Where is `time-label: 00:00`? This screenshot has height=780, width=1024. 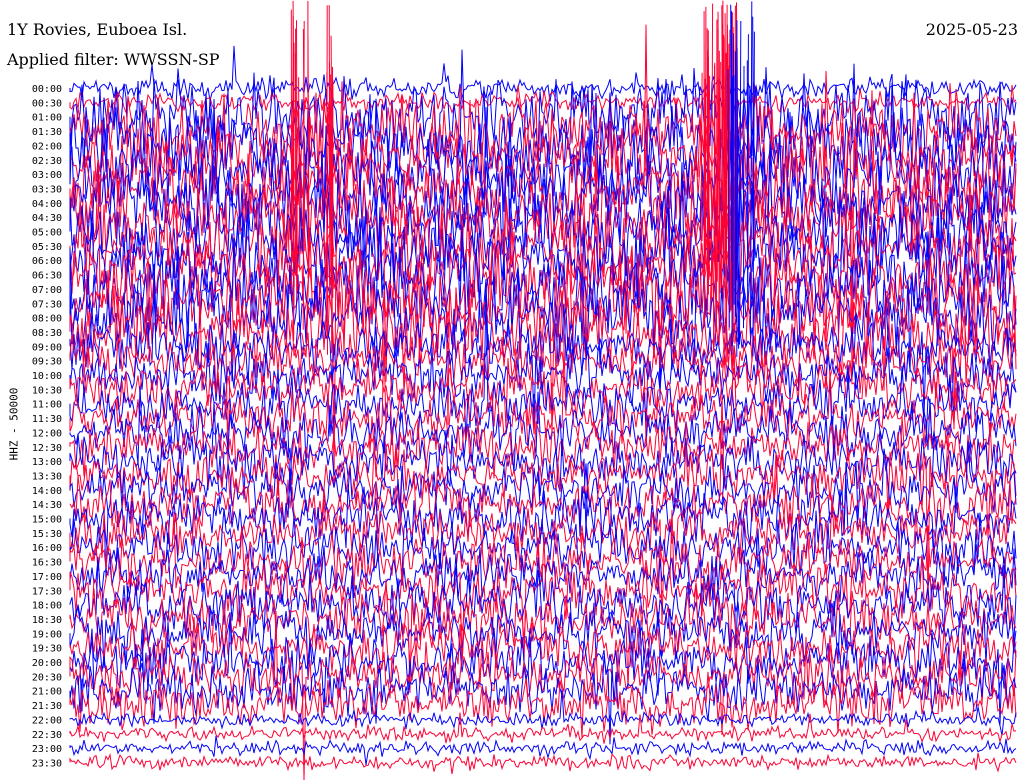 time-label: 00:00 is located at coordinates (47, 89).